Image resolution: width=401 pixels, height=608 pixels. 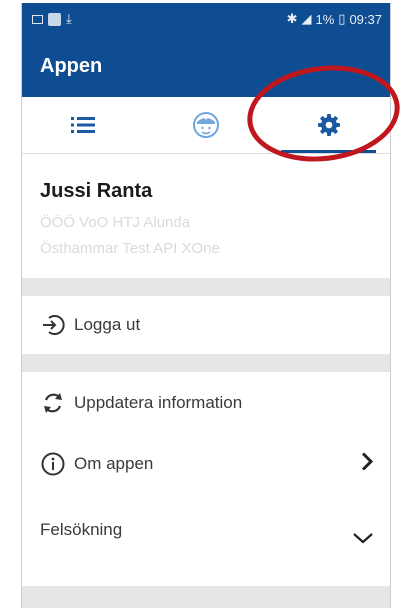 What do you see at coordinates (37, 19) in the screenshot?
I see `notification-icon` at bounding box center [37, 19].